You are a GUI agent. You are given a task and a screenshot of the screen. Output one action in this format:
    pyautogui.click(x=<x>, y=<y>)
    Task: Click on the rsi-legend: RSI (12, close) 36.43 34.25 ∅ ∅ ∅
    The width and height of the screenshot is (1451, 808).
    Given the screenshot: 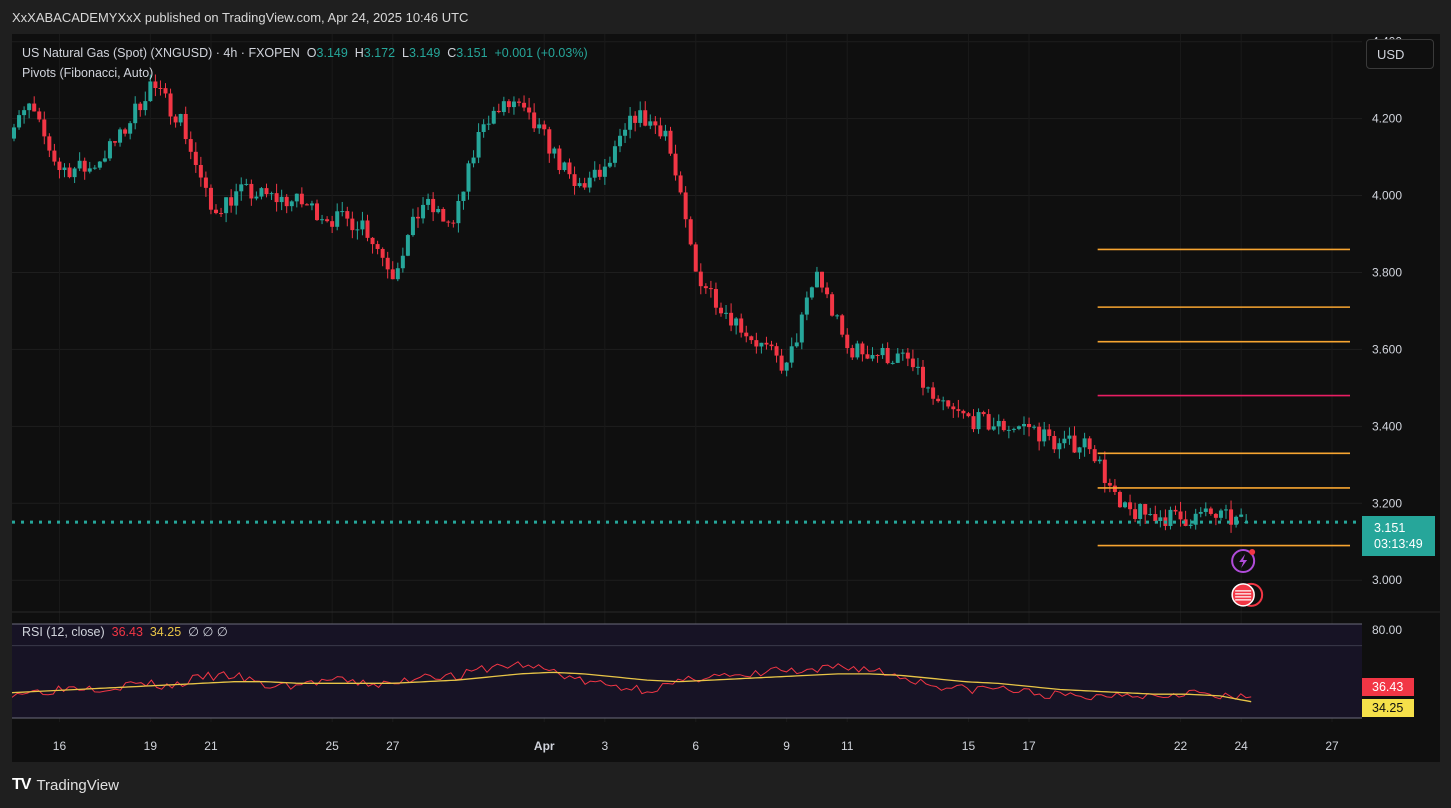 What is the action you would take?
    pyautogui.click(x=125, y=631)
    